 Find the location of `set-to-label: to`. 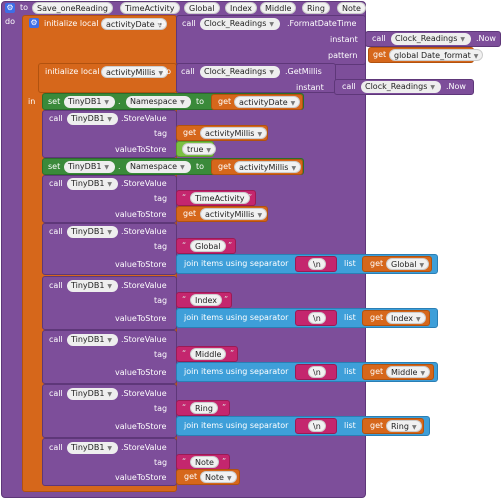

set-to-label: to is located at coordinates (200, 166).